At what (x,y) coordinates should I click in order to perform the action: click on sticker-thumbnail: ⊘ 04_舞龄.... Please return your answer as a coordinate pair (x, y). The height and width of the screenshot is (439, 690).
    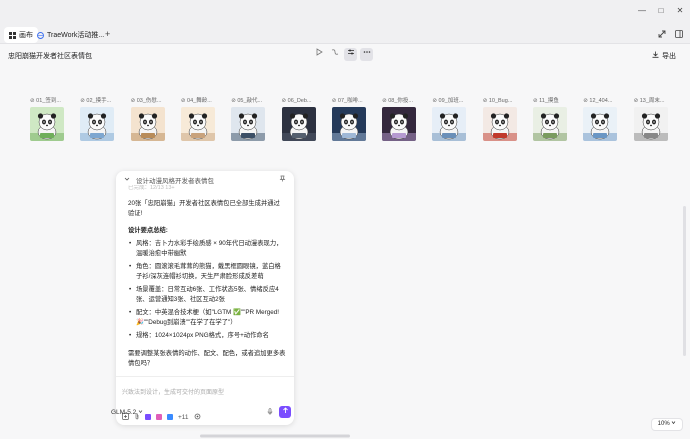
    Looking at the image, I should click on (197, 119).